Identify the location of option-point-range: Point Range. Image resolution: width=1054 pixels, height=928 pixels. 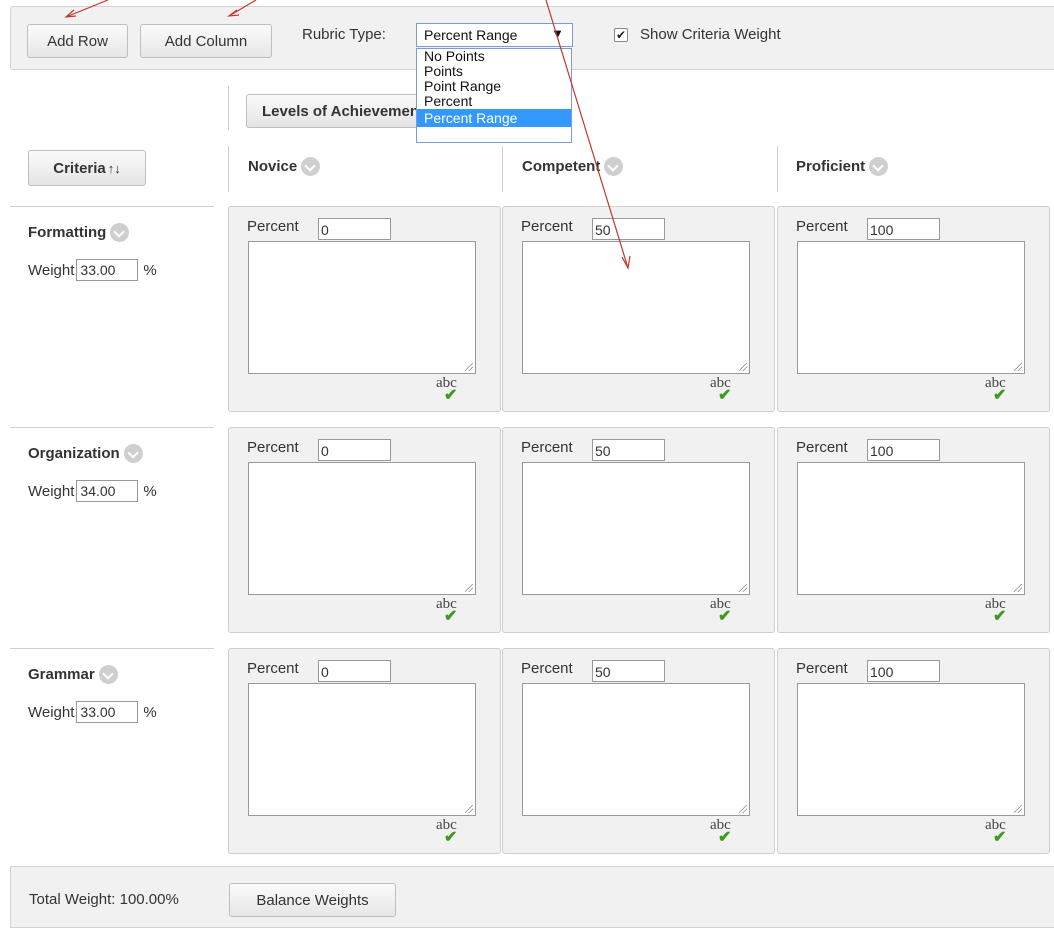
(494, 86).